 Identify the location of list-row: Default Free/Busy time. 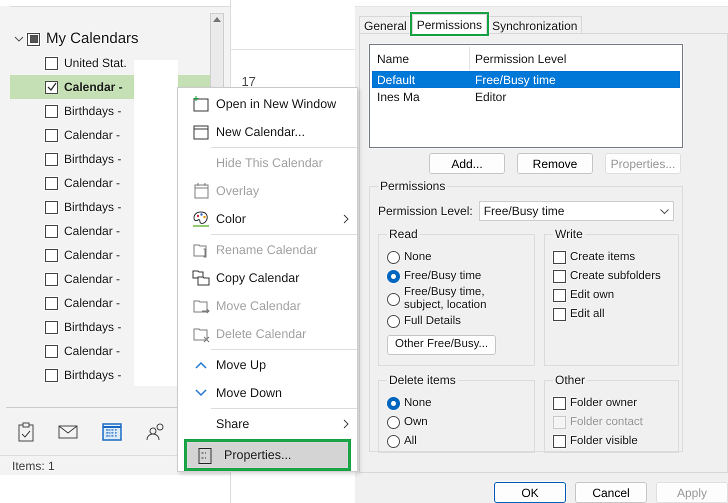
(526, 79).